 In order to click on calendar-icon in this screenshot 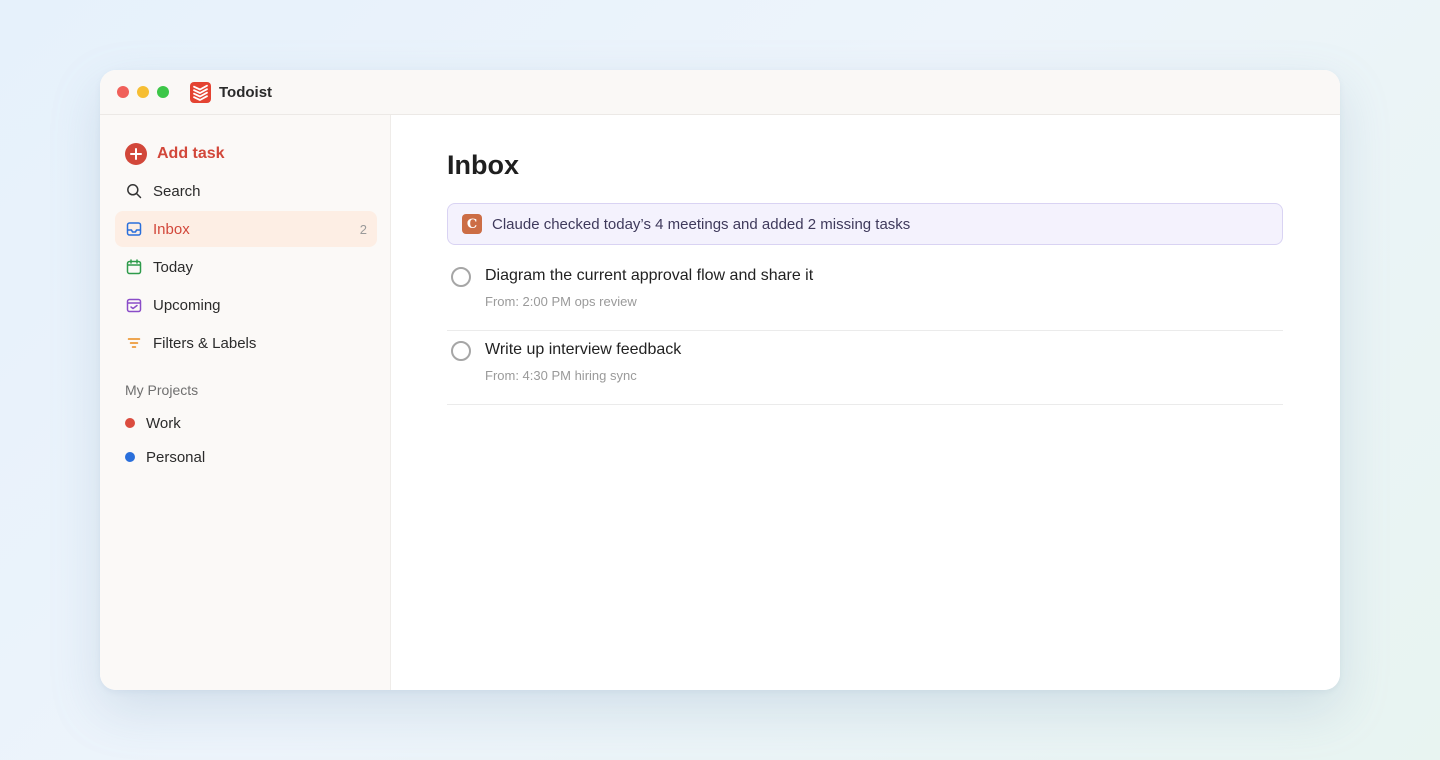, I will do `click(134, 267)`.